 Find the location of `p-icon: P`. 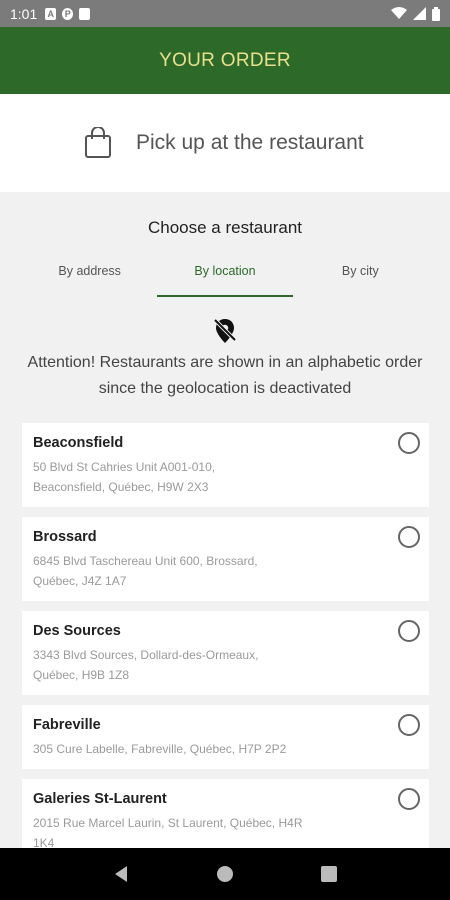

p-icon: P is located at coordinates (68, 13).